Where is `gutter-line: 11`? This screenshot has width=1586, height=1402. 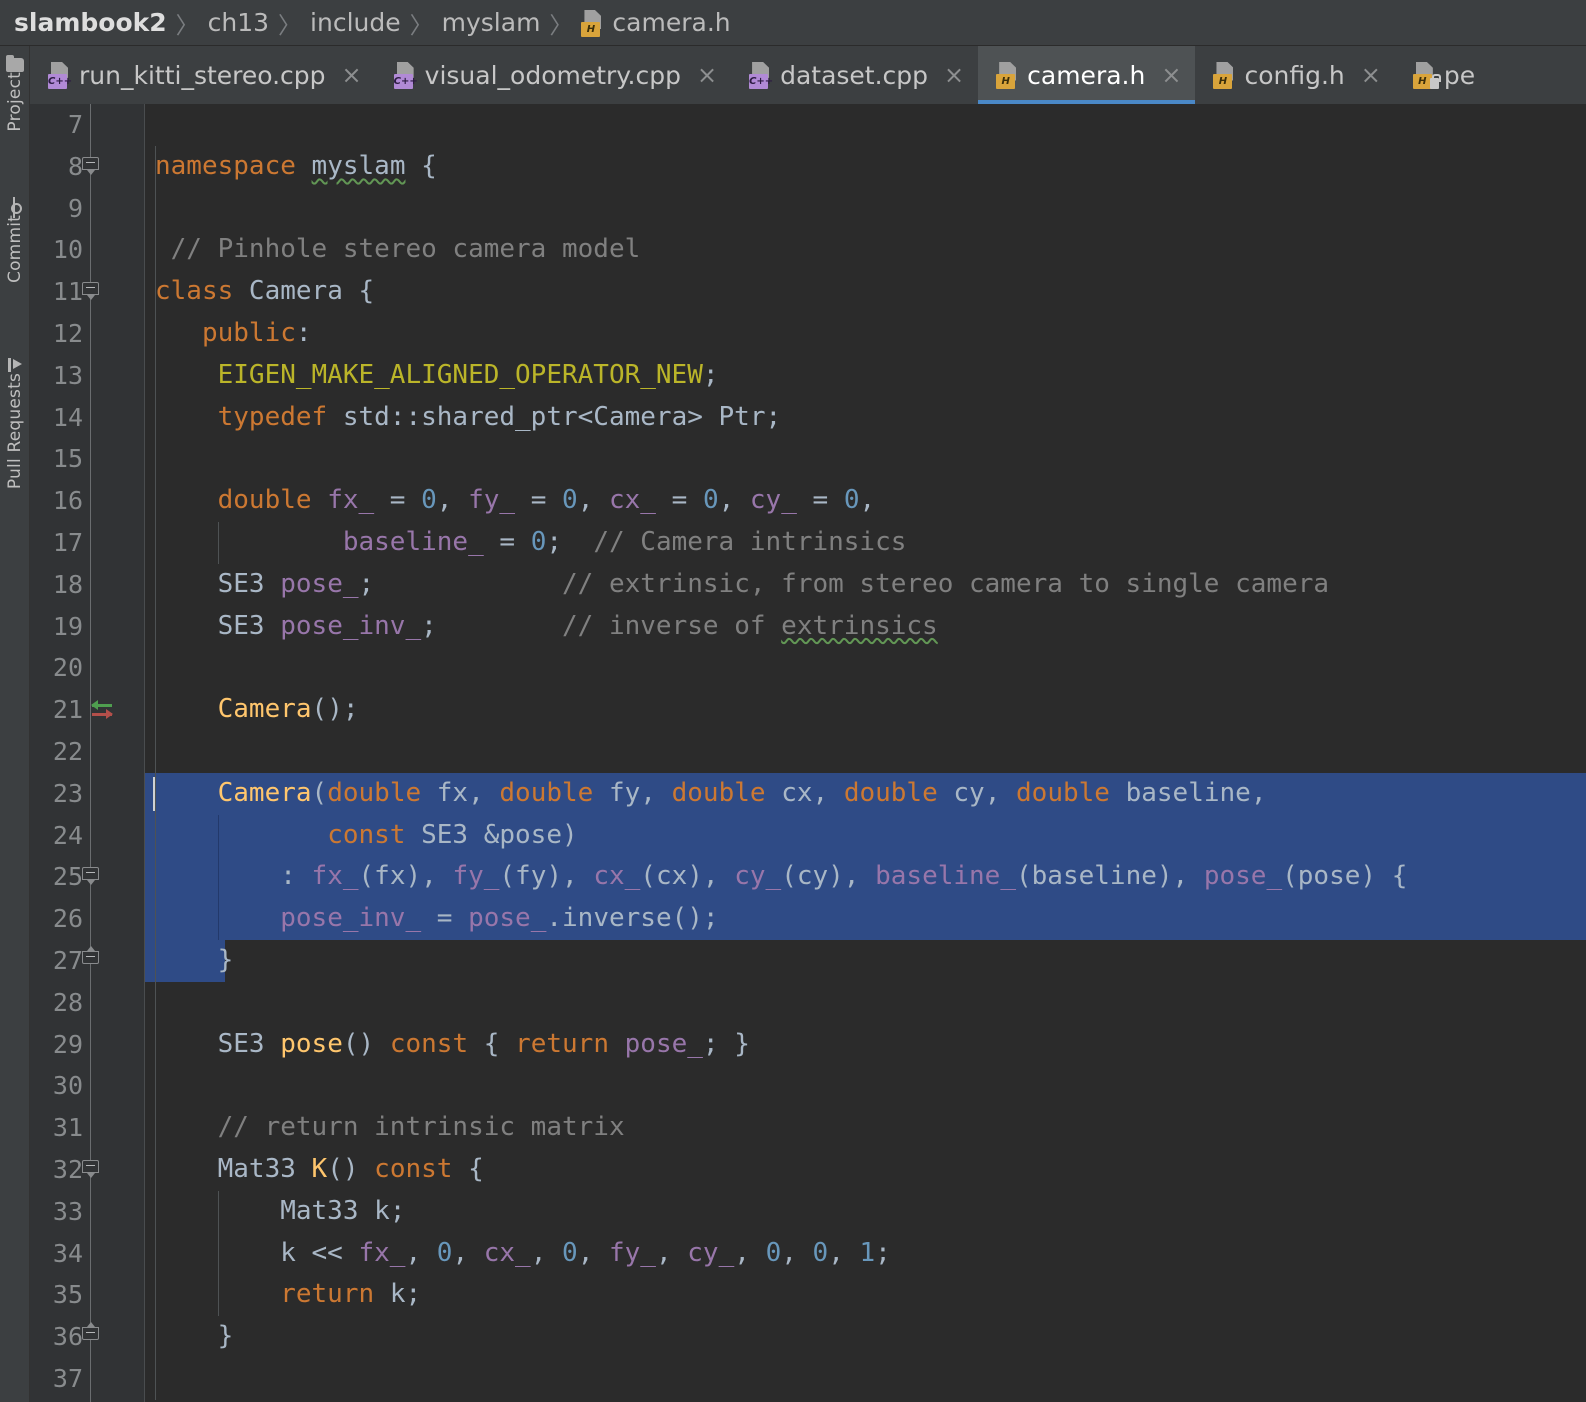 gutter-line: 11 is located at coordinates (87, 292).